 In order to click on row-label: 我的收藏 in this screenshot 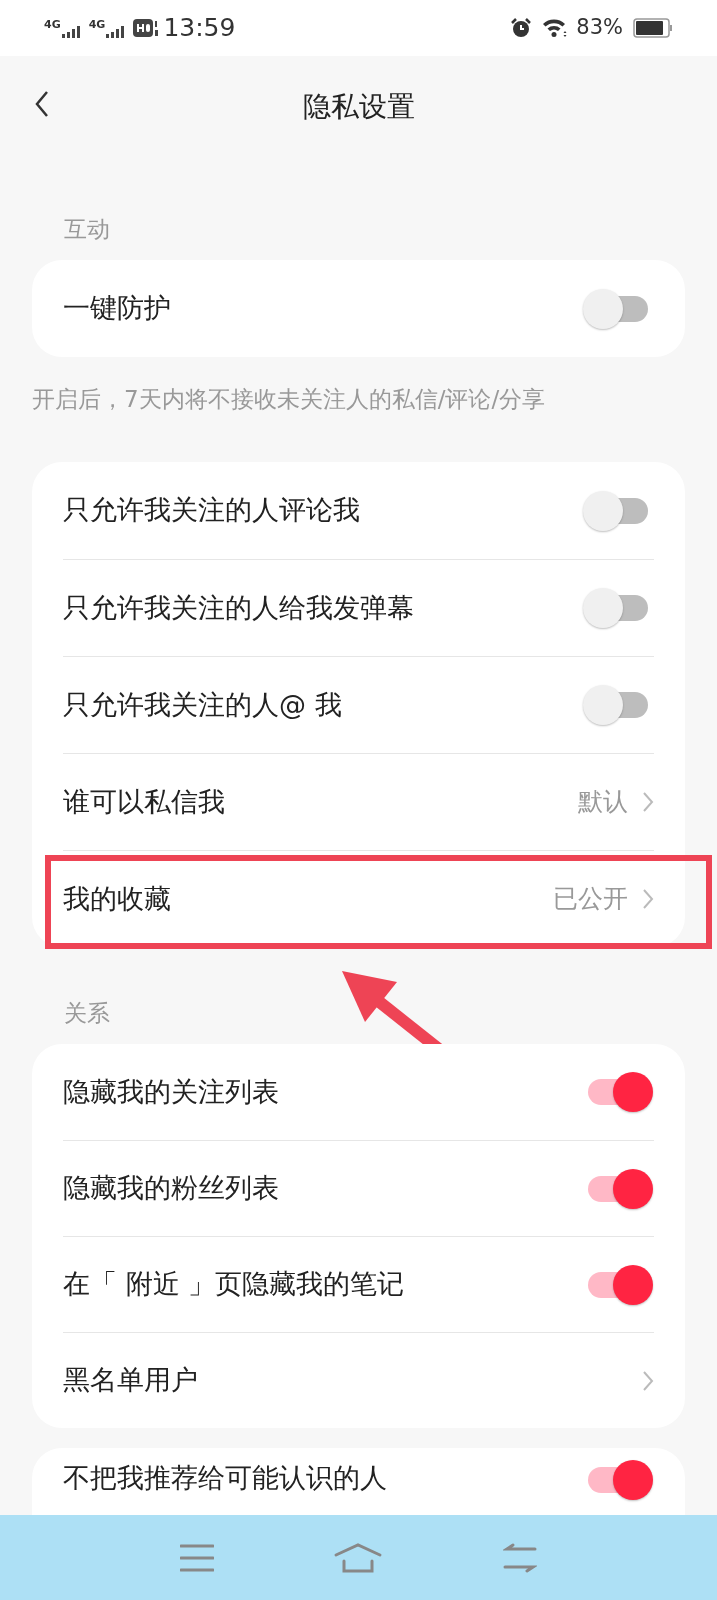, I will do `click(117, 898)`.